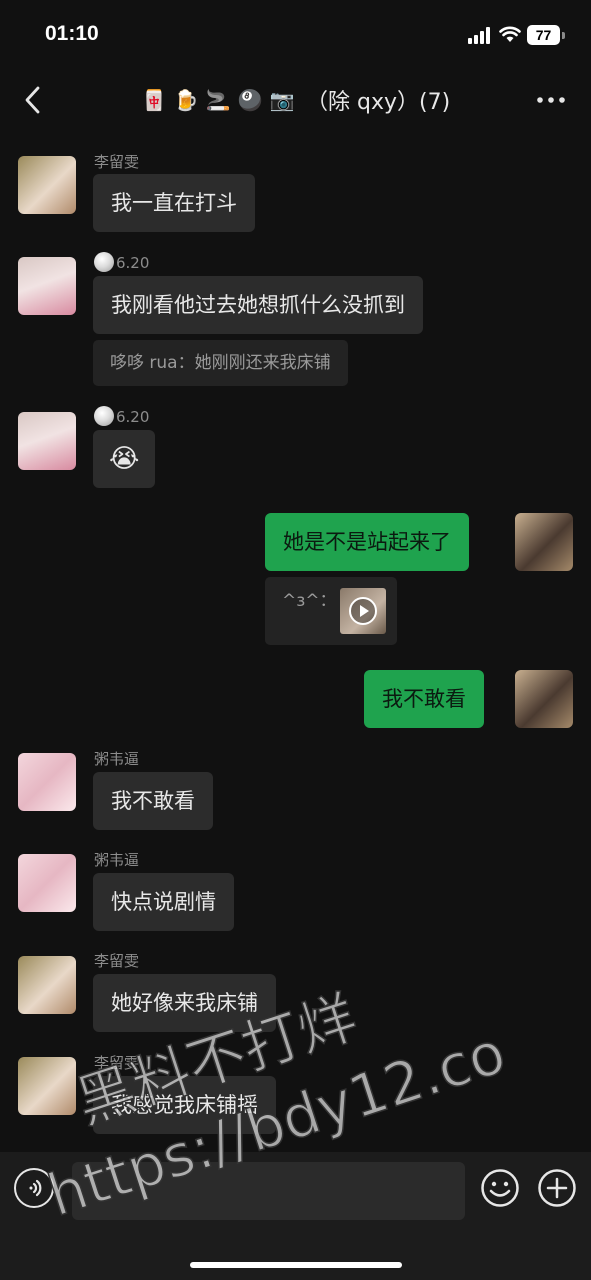  Describe the element at coordinates (154, 100) in the screenshot. I see `mahjong-emoji-icon: 🀄` at that location.